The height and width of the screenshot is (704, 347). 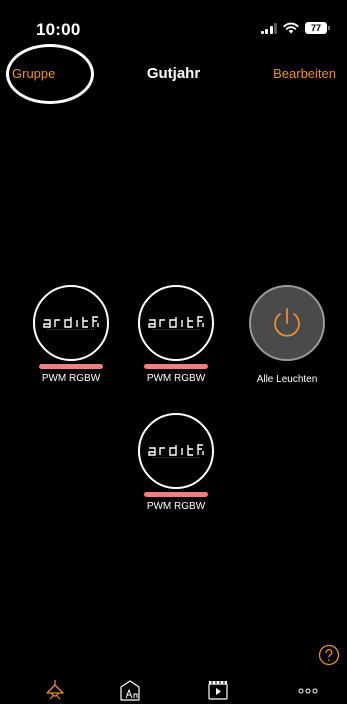 I want to click on rooms-tab, so click(x=130, y=690).